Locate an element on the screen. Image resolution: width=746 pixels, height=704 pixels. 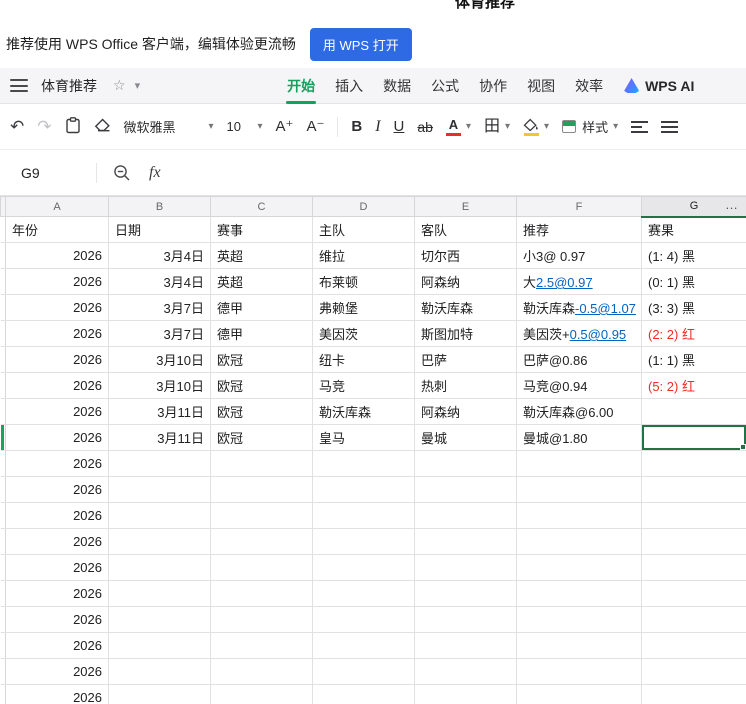
cell-home: 勒沃库森 is located at coordinates (363, 411).